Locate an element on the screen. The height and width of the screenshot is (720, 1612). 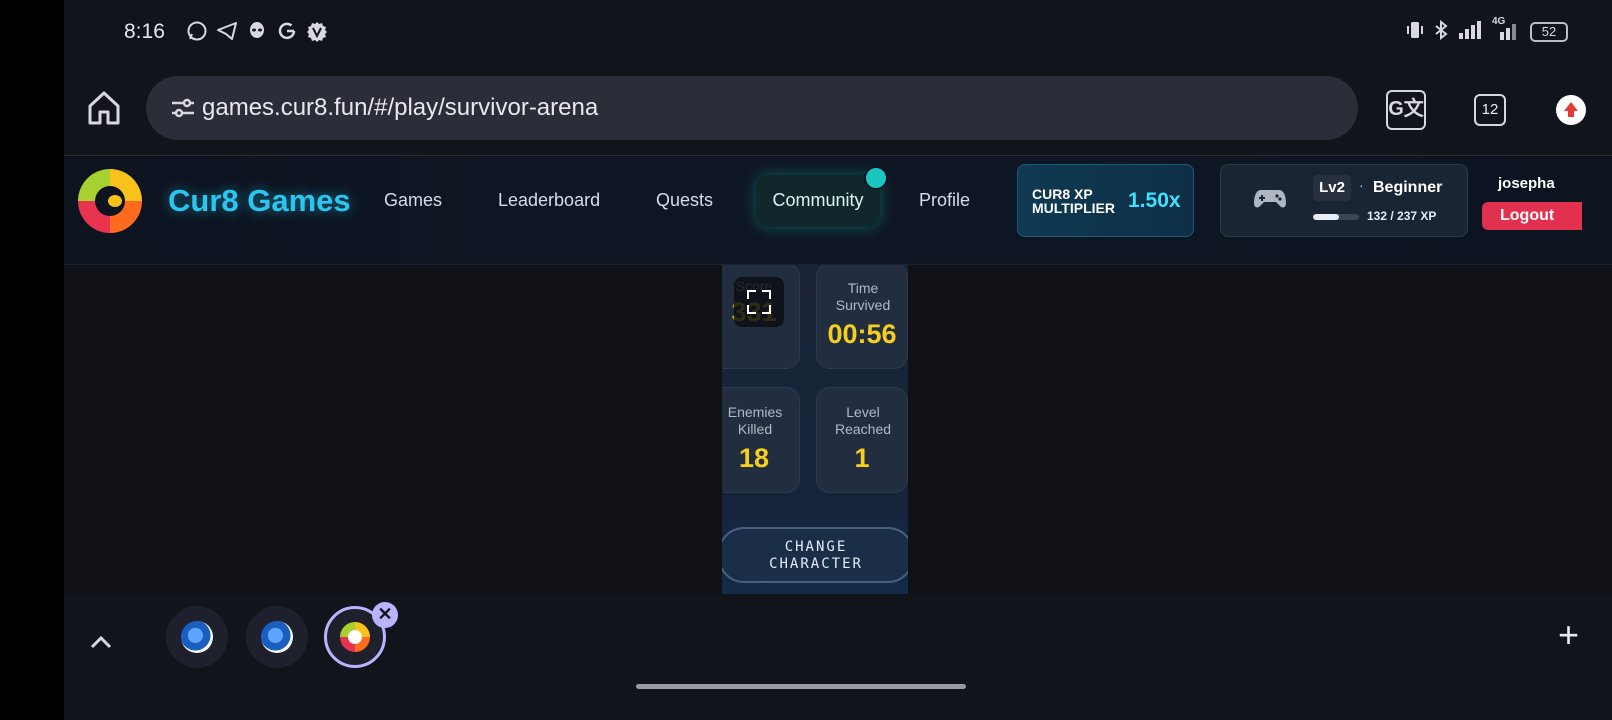
network-type: 4G is located at coordinates (1499, 21).